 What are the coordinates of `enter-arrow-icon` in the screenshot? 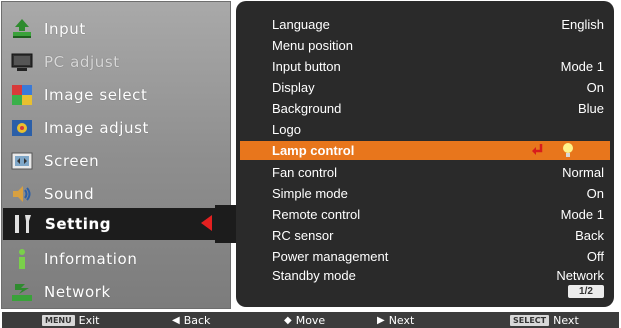 It's located at (538, 151).